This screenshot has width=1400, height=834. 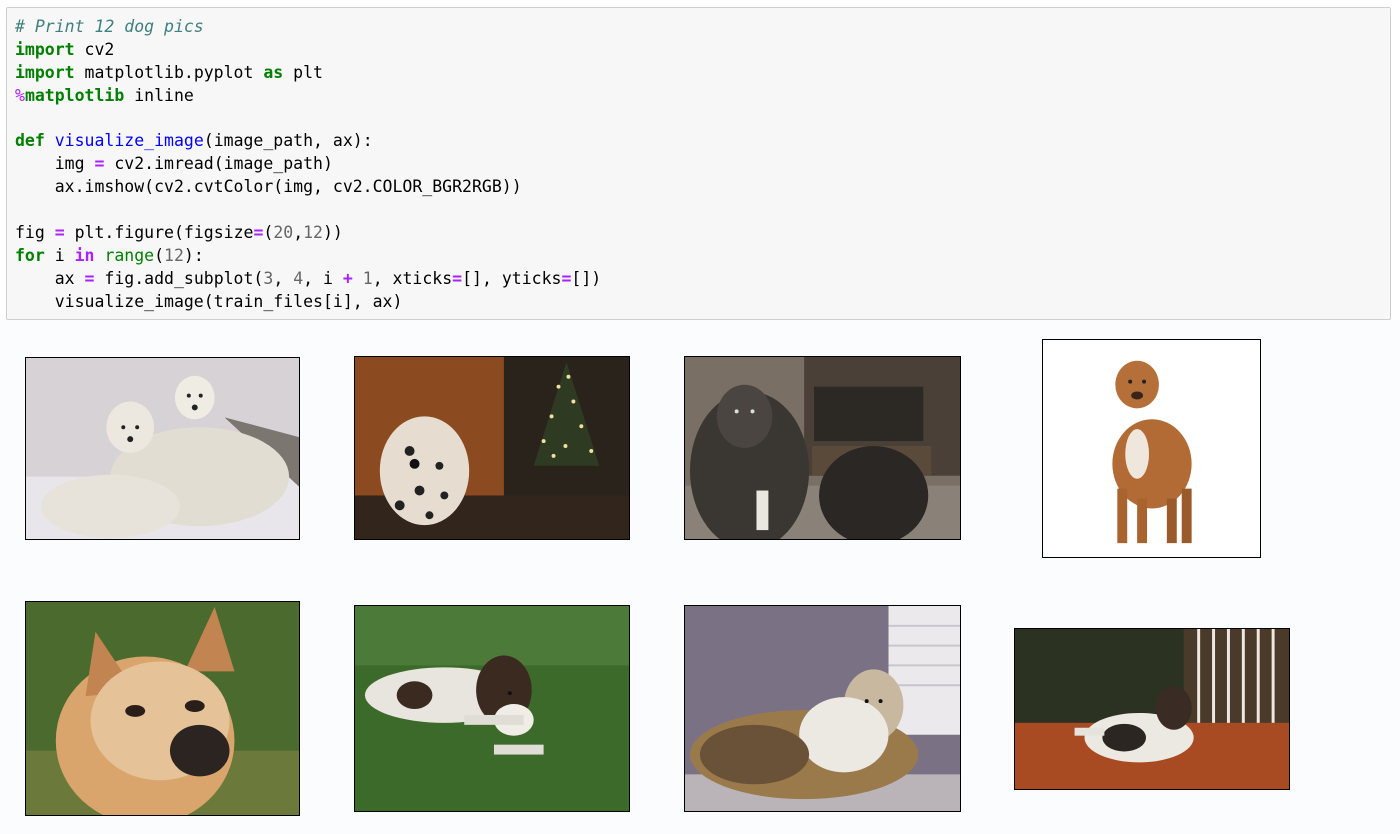 I want to click on code-token: visualize_image, so click(x=129, y=141).